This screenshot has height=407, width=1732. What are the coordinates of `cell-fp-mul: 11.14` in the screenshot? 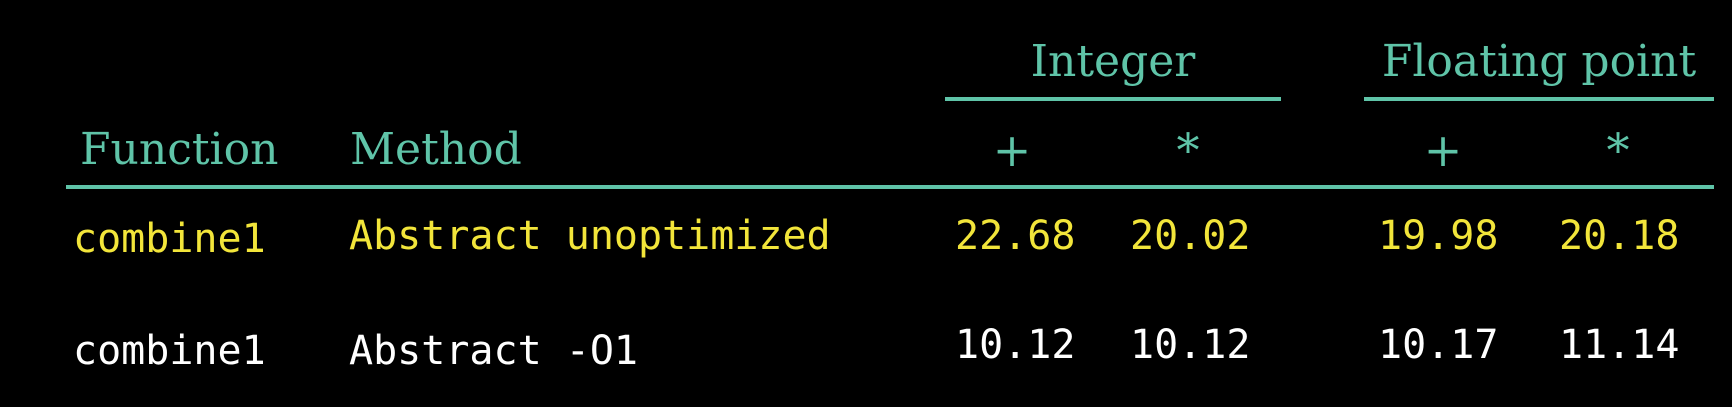 It's located at (1619, 345).